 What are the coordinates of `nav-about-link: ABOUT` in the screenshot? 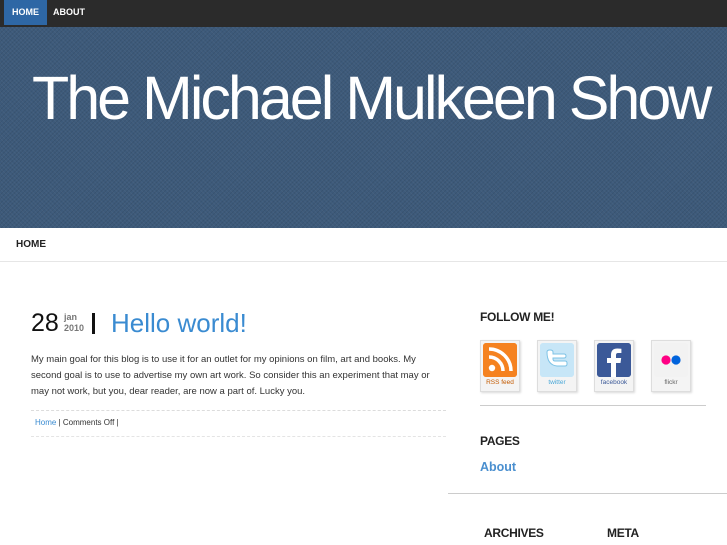 It's located at (69, 12).